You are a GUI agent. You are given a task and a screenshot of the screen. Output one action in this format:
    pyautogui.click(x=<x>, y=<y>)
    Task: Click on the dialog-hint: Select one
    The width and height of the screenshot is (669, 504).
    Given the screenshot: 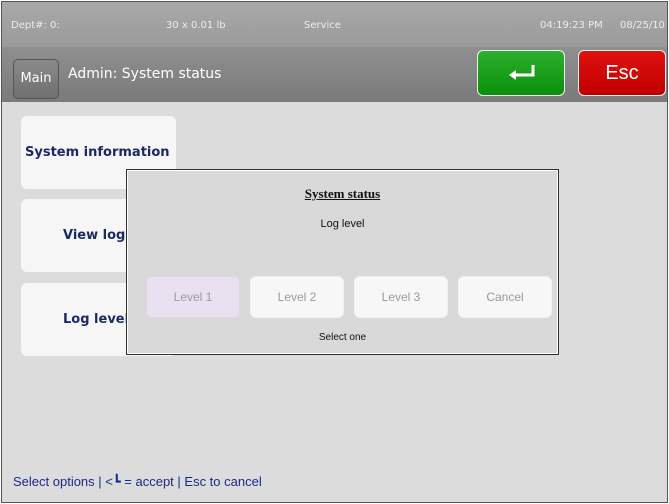 What is the action you would take?
    pyautogui.click(x=342, y=337)
    